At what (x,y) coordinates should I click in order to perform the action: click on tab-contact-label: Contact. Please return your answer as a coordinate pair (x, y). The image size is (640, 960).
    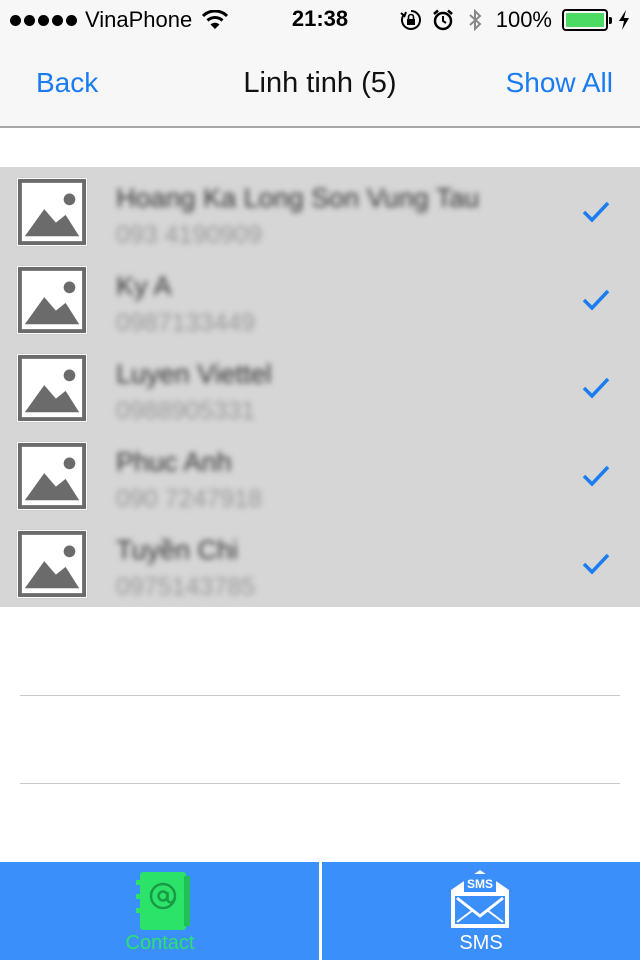
    Looking at the image, I should click on (160, 943).